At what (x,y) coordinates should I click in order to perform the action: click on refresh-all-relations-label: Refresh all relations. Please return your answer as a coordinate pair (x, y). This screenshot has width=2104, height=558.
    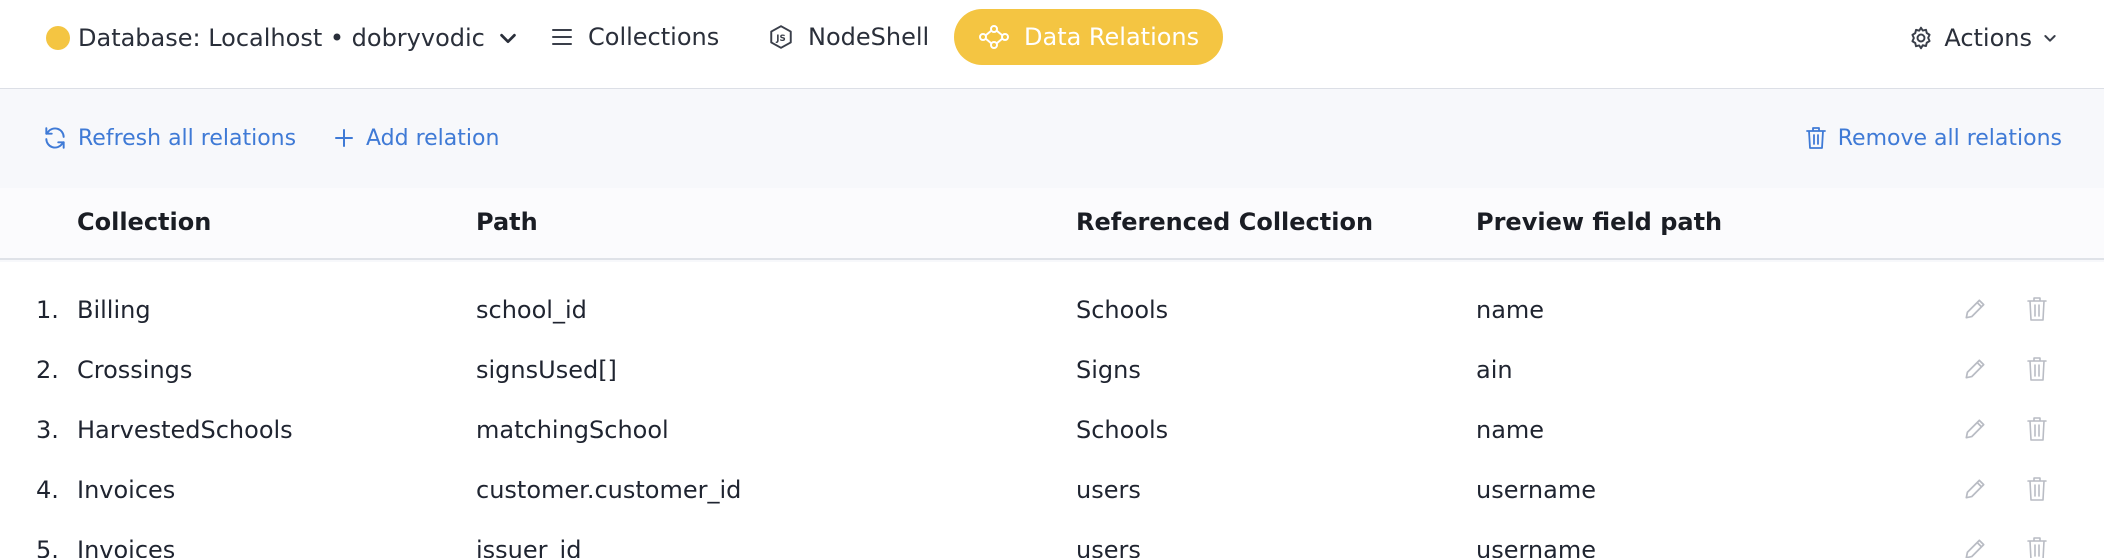
    Looking at the image, I should click on (187, 138).